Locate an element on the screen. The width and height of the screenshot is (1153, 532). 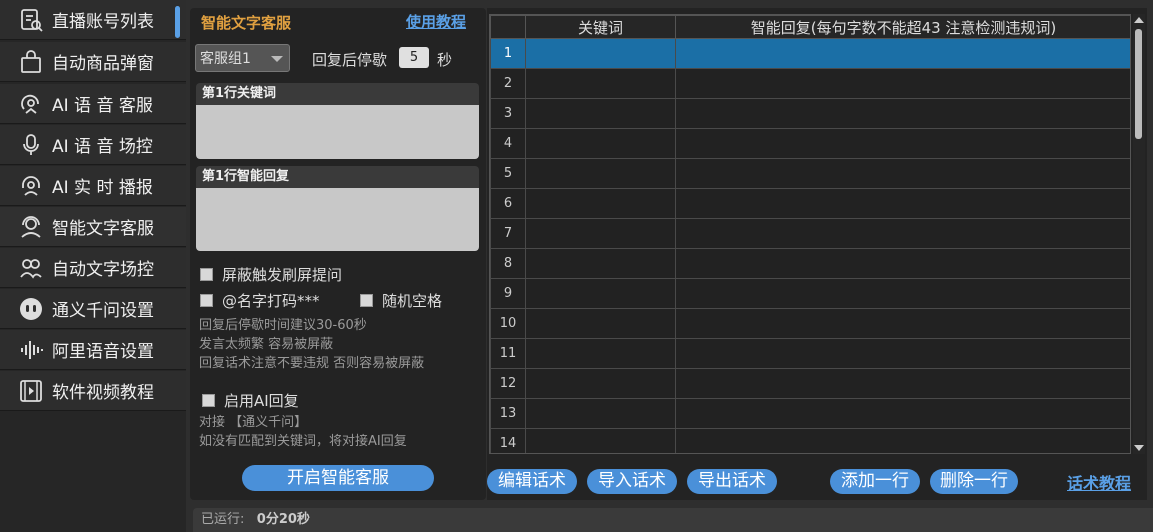
table-row: 2 is located at coordinates (810, 83).